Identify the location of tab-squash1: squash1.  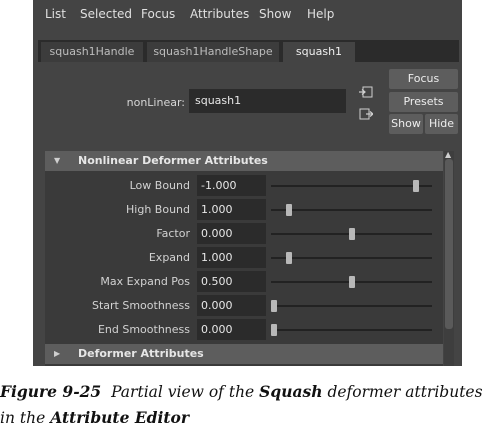
(319, 52).